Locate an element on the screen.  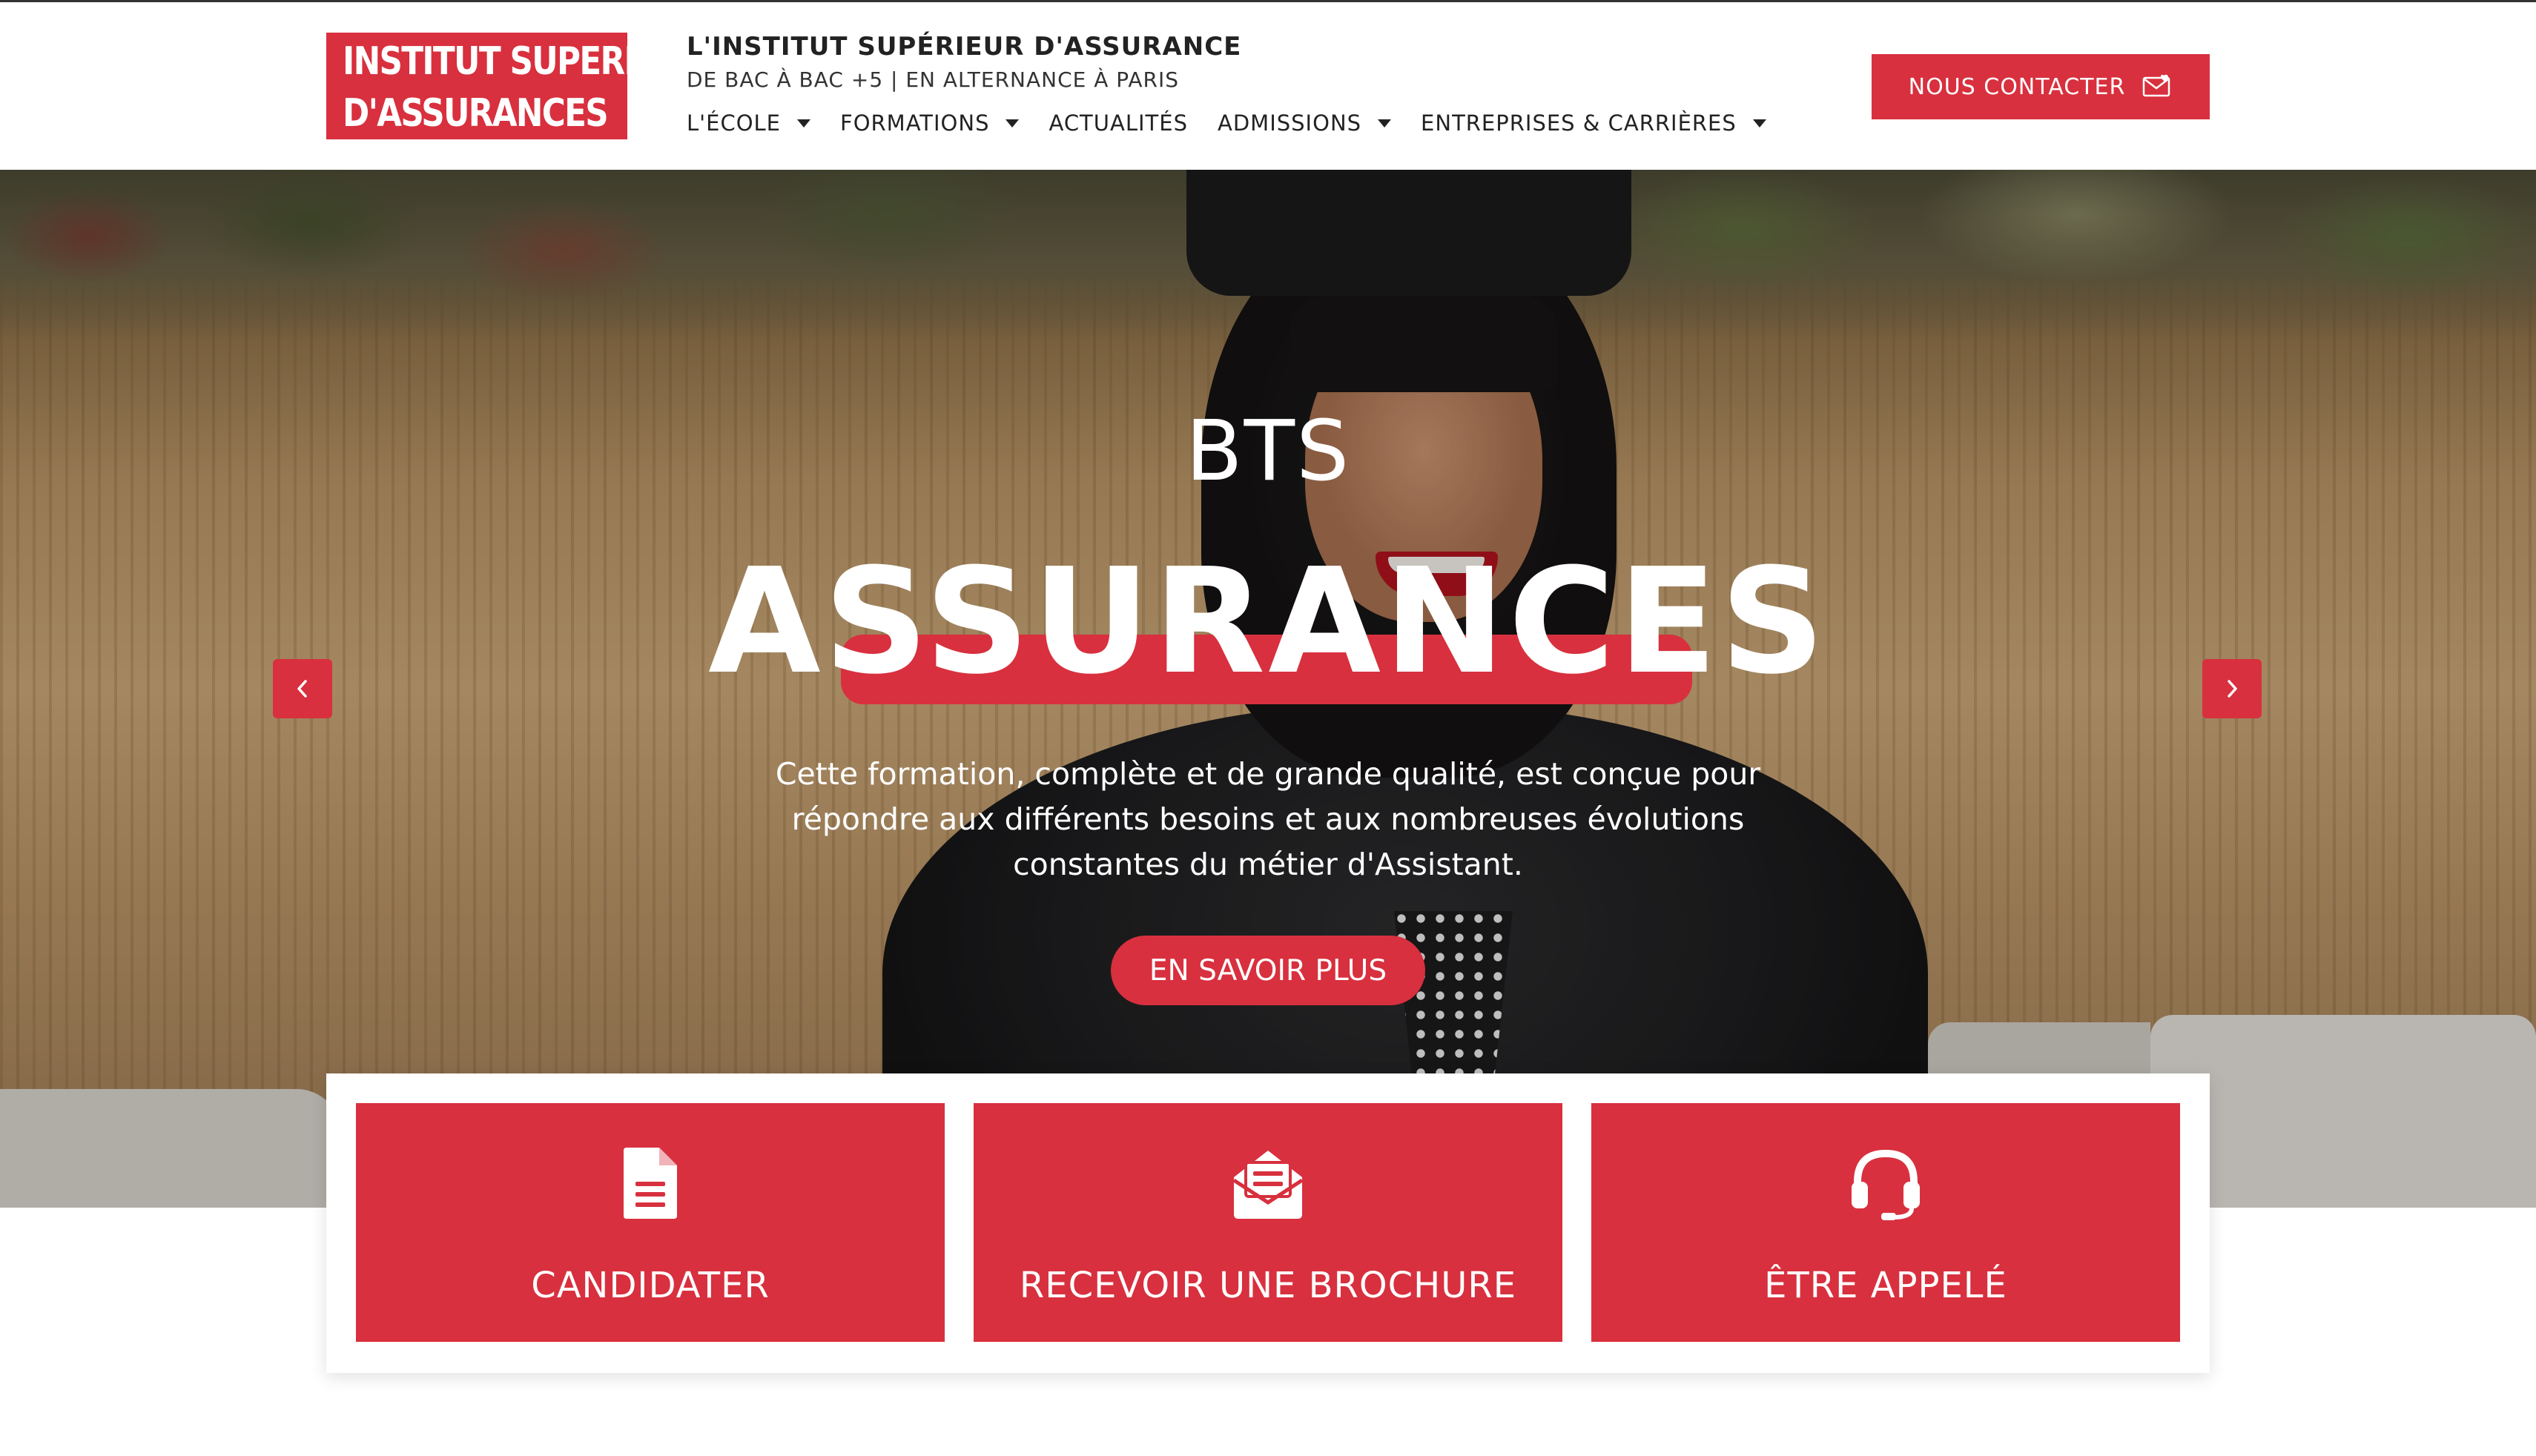
brochure-card: RECEVOIR UNE BROCHURE is located at coordinates (1268, 1223).